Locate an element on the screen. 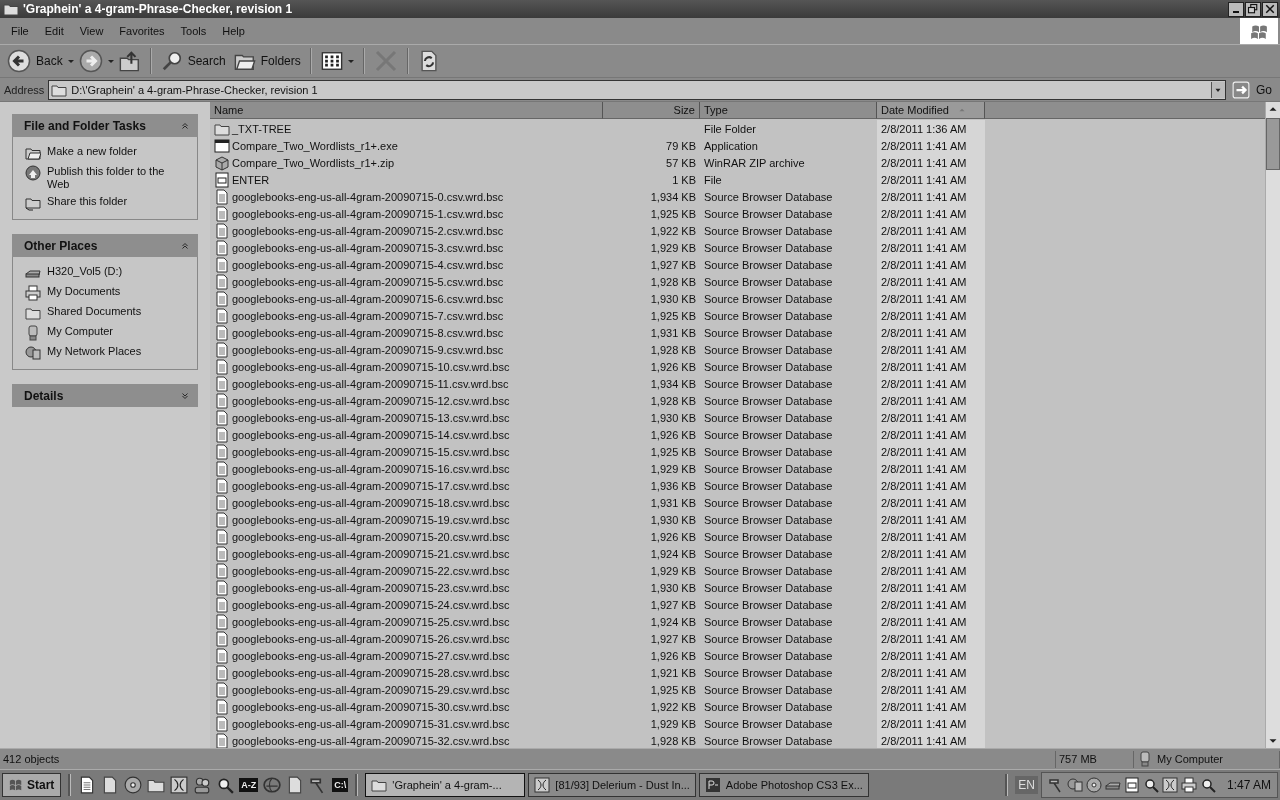 The width and height of the screenshot is (1280, 800). file-name: googlebooks-eng-us-all-4gram-20090715-14.csv.wrd.bsc is located at coordinates (362, 434).